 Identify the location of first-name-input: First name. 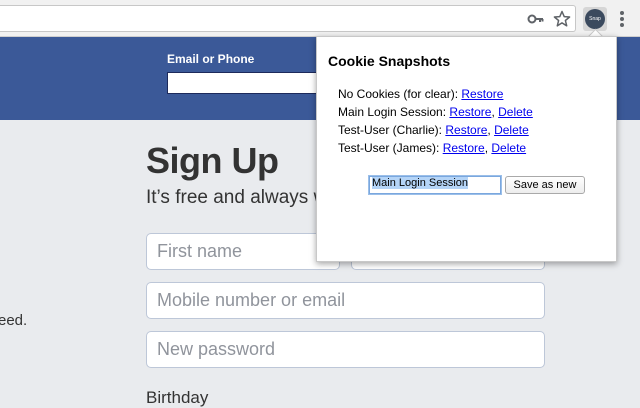
(243, 251).